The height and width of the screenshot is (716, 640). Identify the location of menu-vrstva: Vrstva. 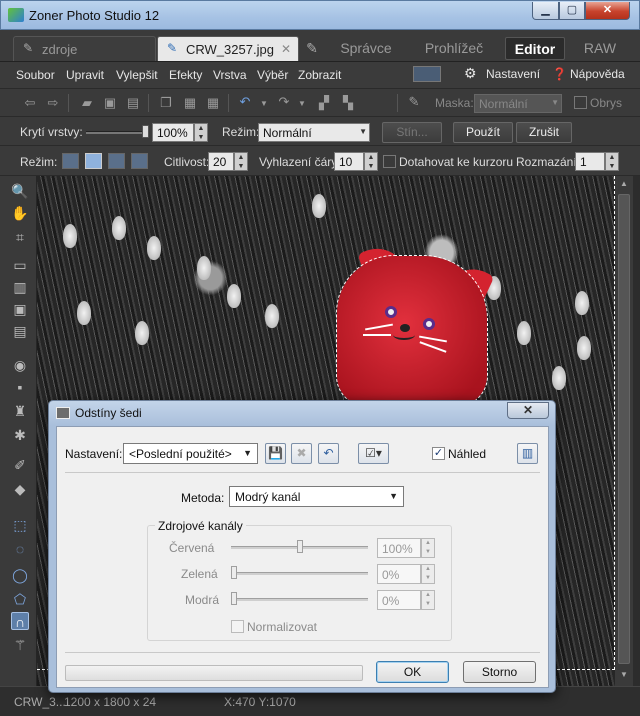
(230, 75).